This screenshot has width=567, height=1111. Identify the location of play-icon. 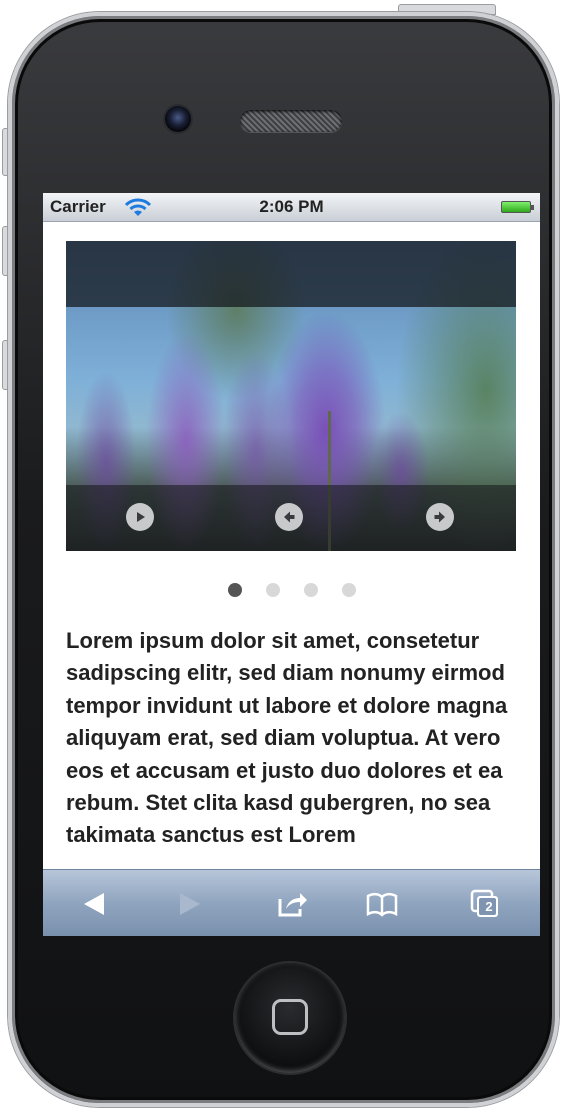
(141, 517).